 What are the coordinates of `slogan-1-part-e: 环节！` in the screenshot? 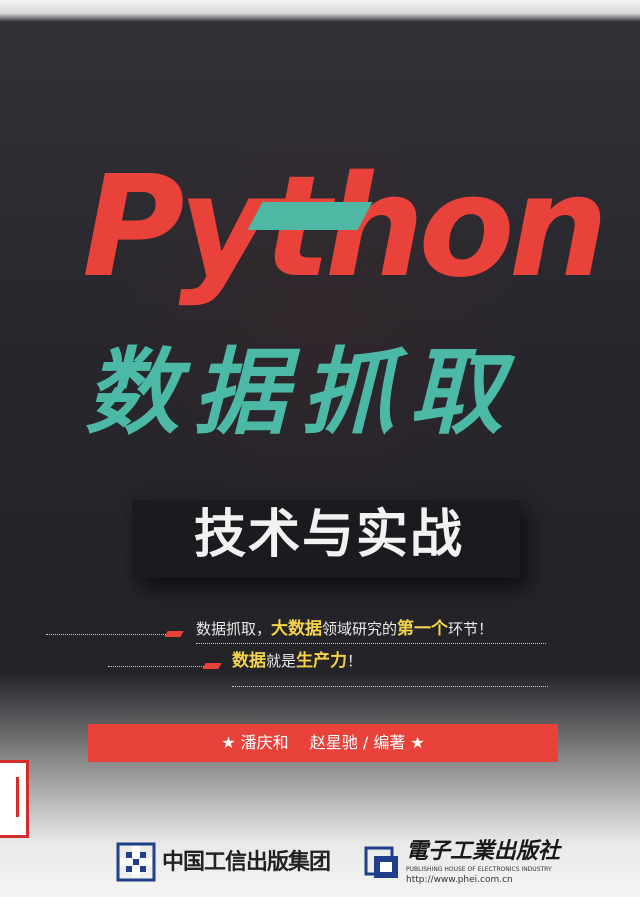 It's located at (471, 629).